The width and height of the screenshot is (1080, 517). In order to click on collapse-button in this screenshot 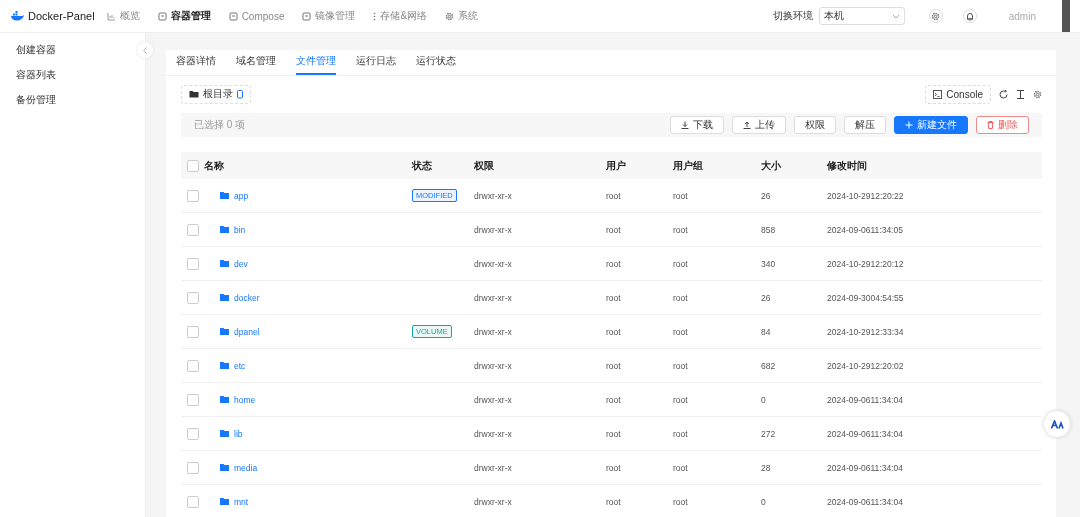, I will do `click(145, 50)`.